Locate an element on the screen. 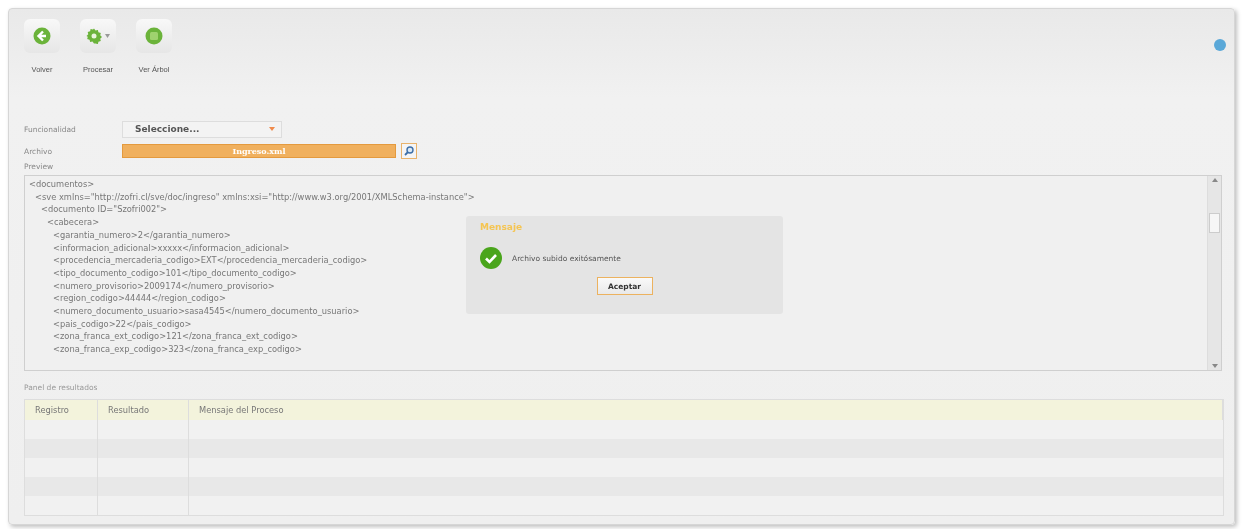 The image size is (1243, 529). xml-line: <cabecera> is located at coordinates (73, 222).